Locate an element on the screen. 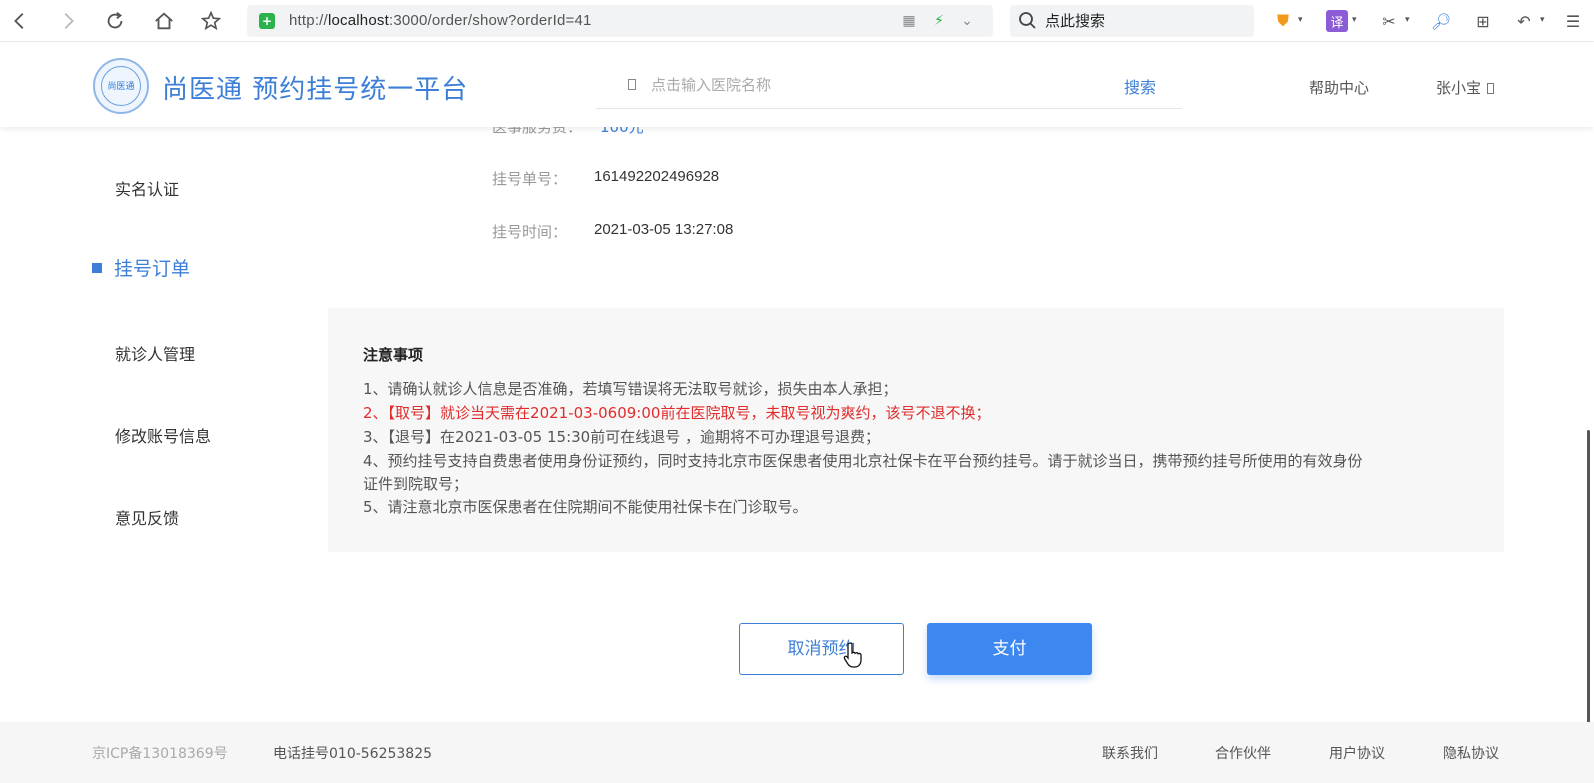  user-name: 张小宝 is located at coordinates (1459, 88).